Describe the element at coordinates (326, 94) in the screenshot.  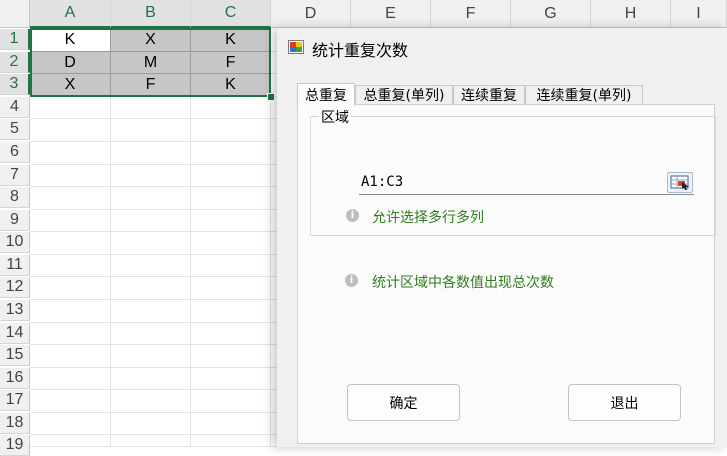
I see `tab-total-duplicates: 总重复` at that location.